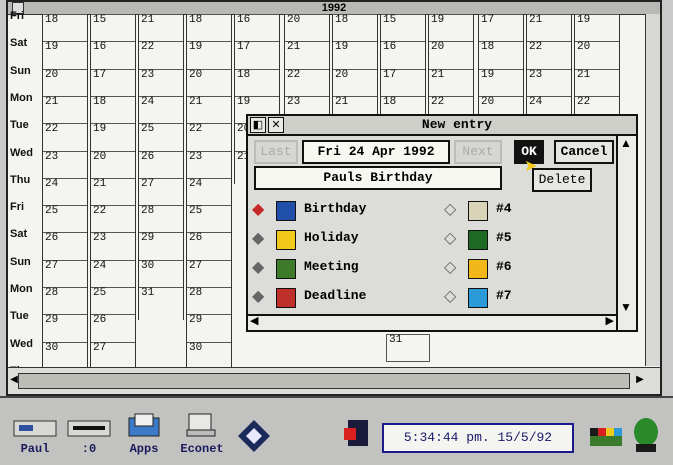 This screenshot has height=465, width=673. Describe the element at coordinates (342, 269) in the screenshot. I see `category-option: ◆ Meeting` at that location.